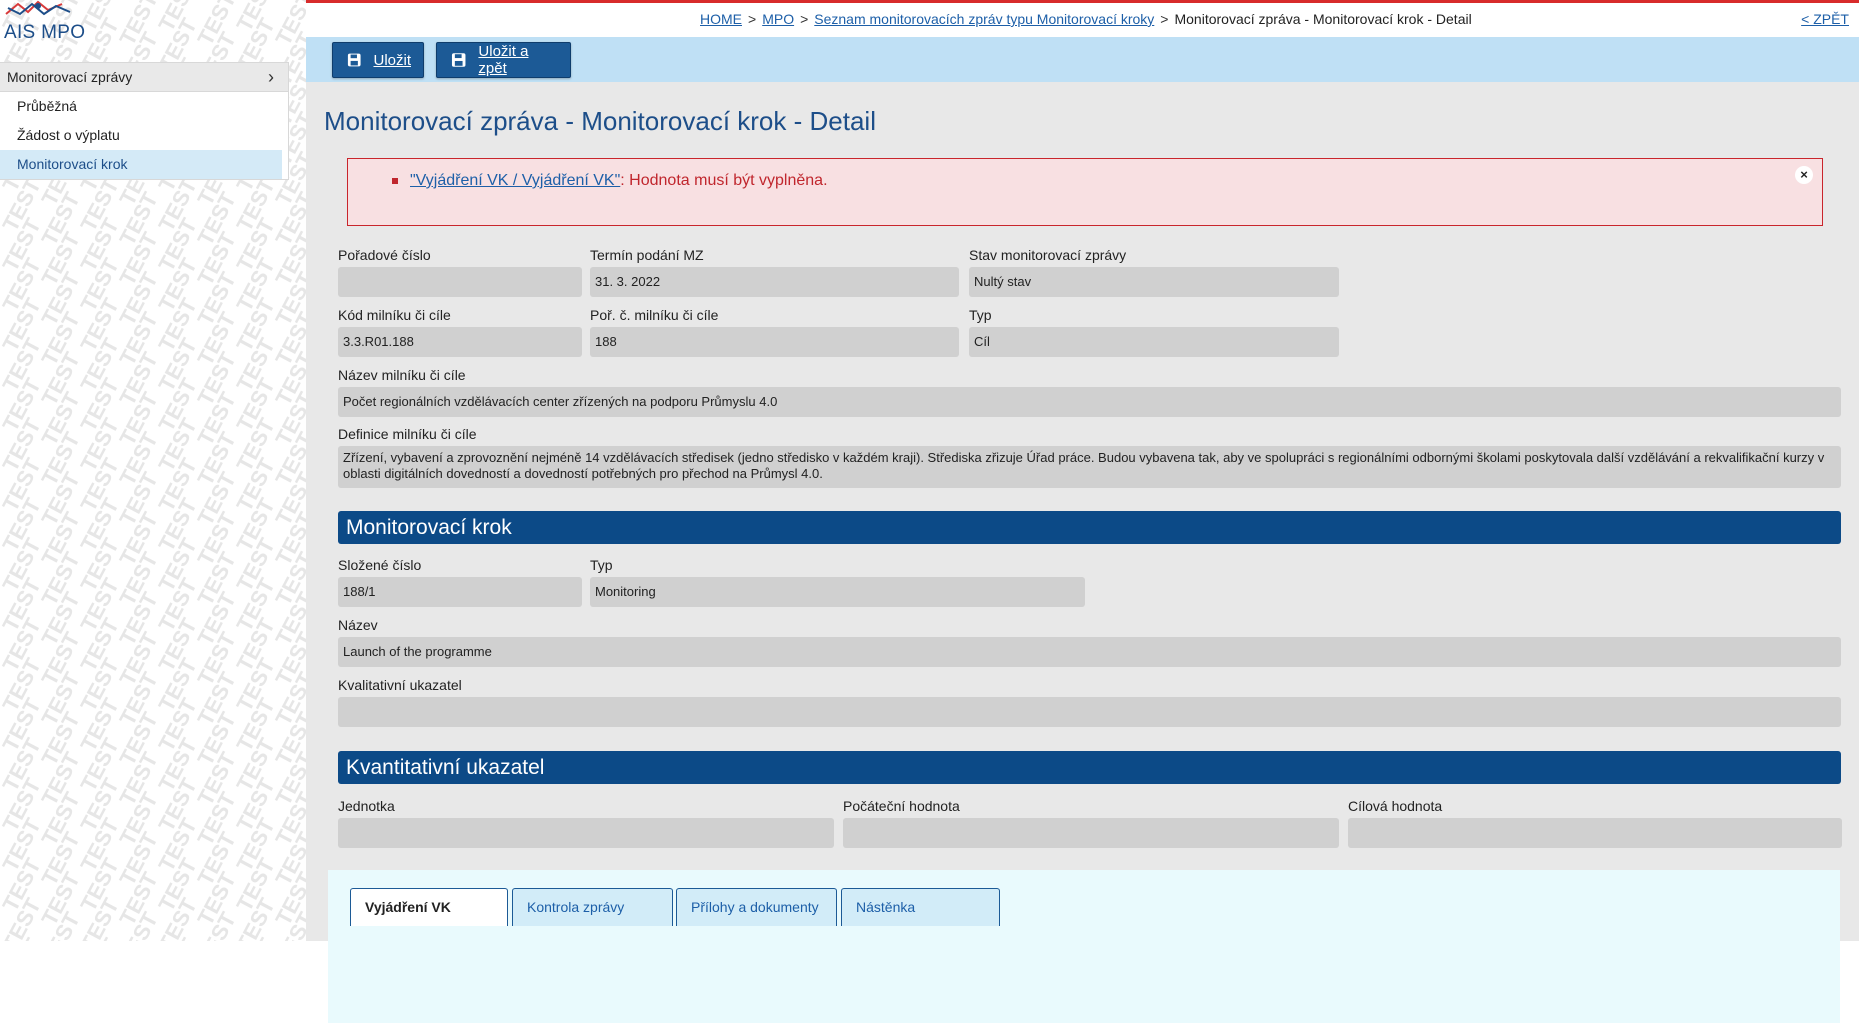 This screenshot has width=1859, height=1023. I want to click on label-kvalitativni-ukazatel: Kvalitativní ukazatel, so click(400, 685).